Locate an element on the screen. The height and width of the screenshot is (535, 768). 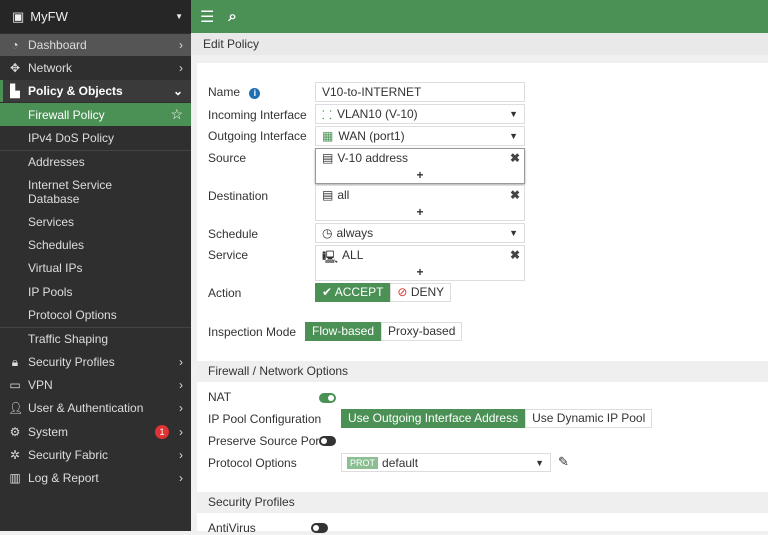
action-toggle: ✔ ACCEPT ⊘ DENY is located at coordinates (383, 292).